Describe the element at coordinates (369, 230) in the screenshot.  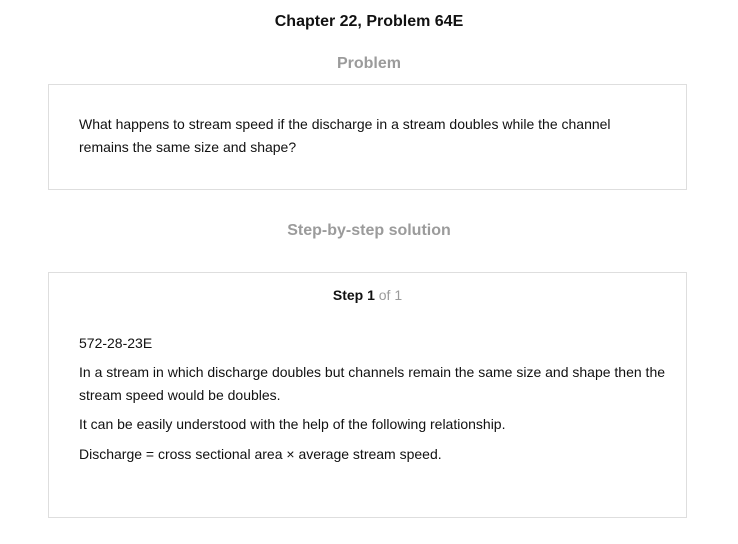
I see `solution-heading: Step-by-step solution` at that location.